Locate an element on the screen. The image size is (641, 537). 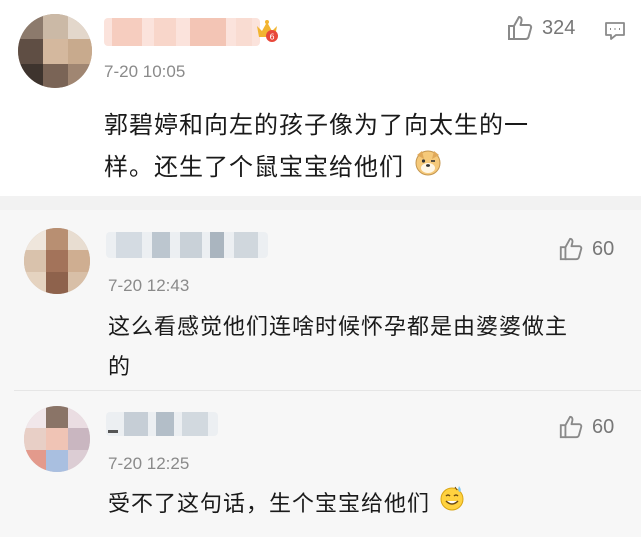
reply-timestamp: 7-20 12:25 is located at coordinates (149, 463).